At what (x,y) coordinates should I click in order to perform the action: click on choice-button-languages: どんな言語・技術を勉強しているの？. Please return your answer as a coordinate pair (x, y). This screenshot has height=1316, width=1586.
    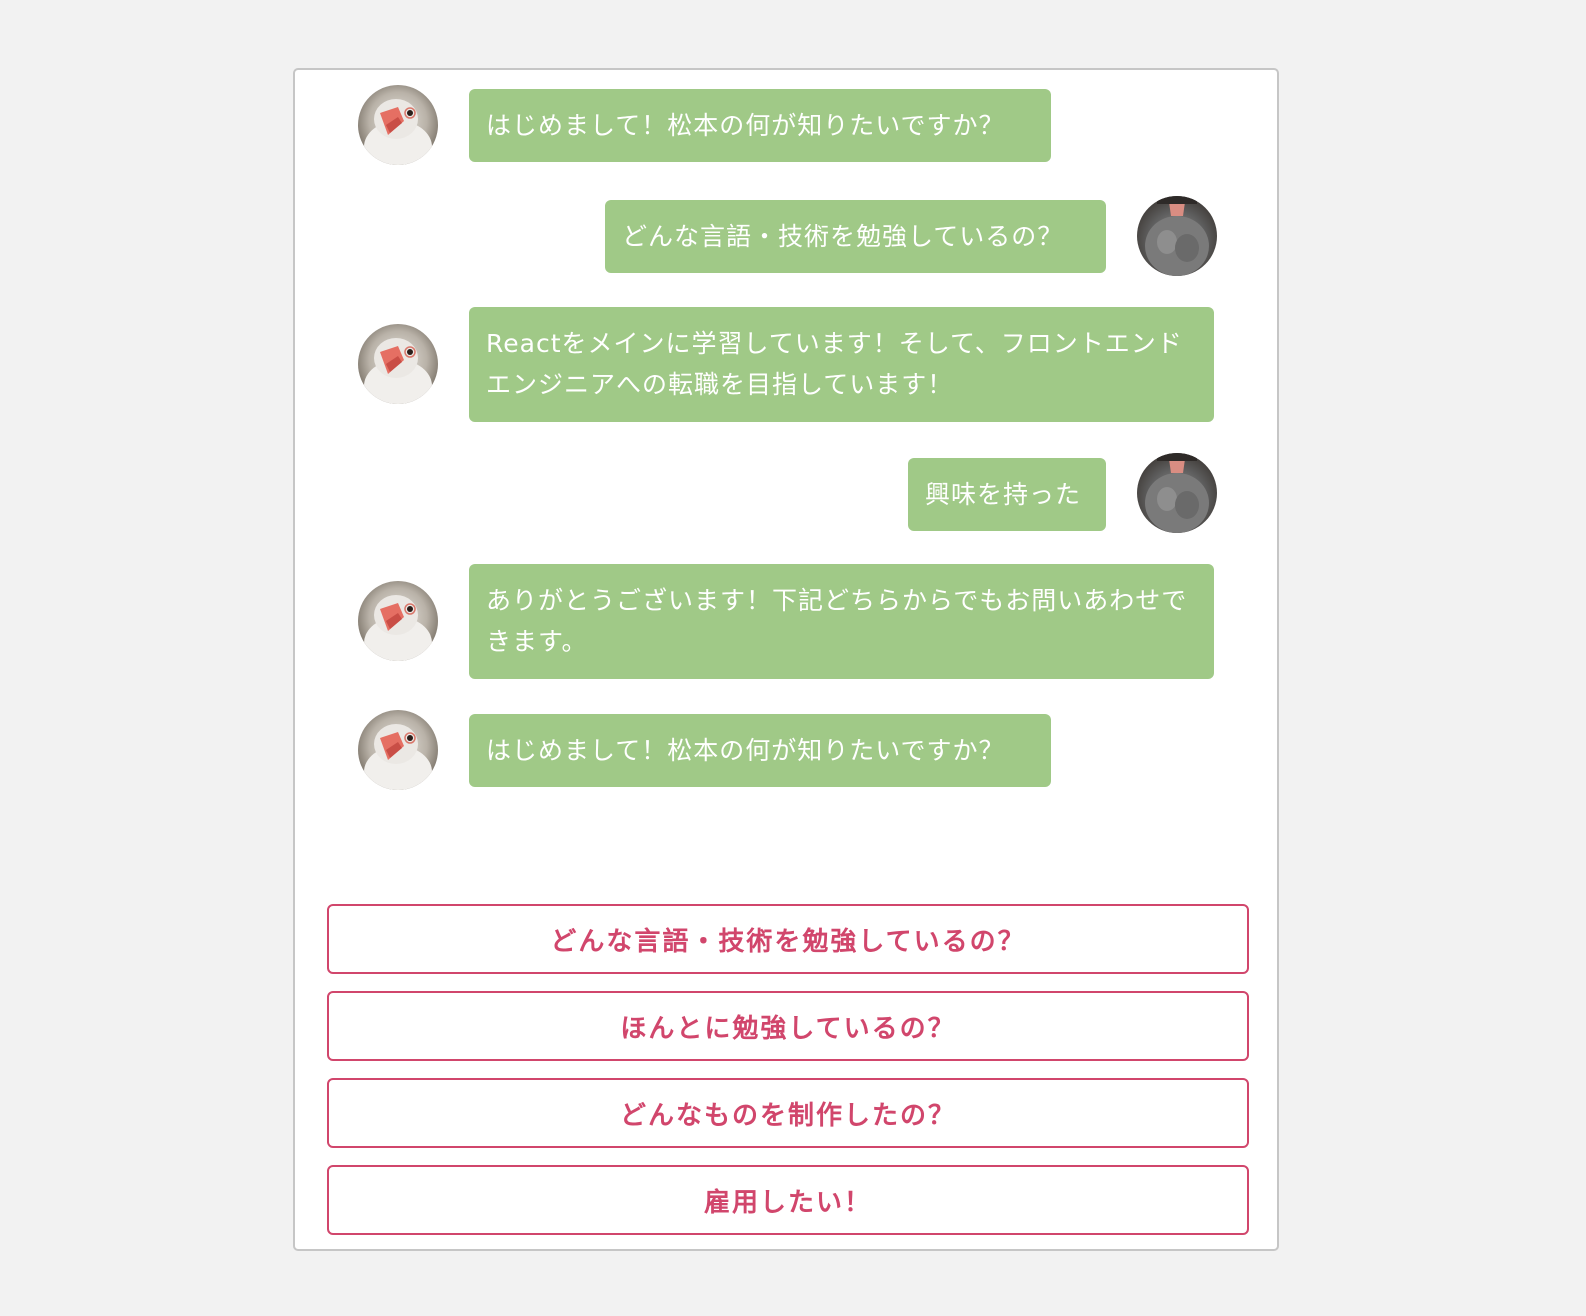
    Looking at the image, I should click on (788, 939).